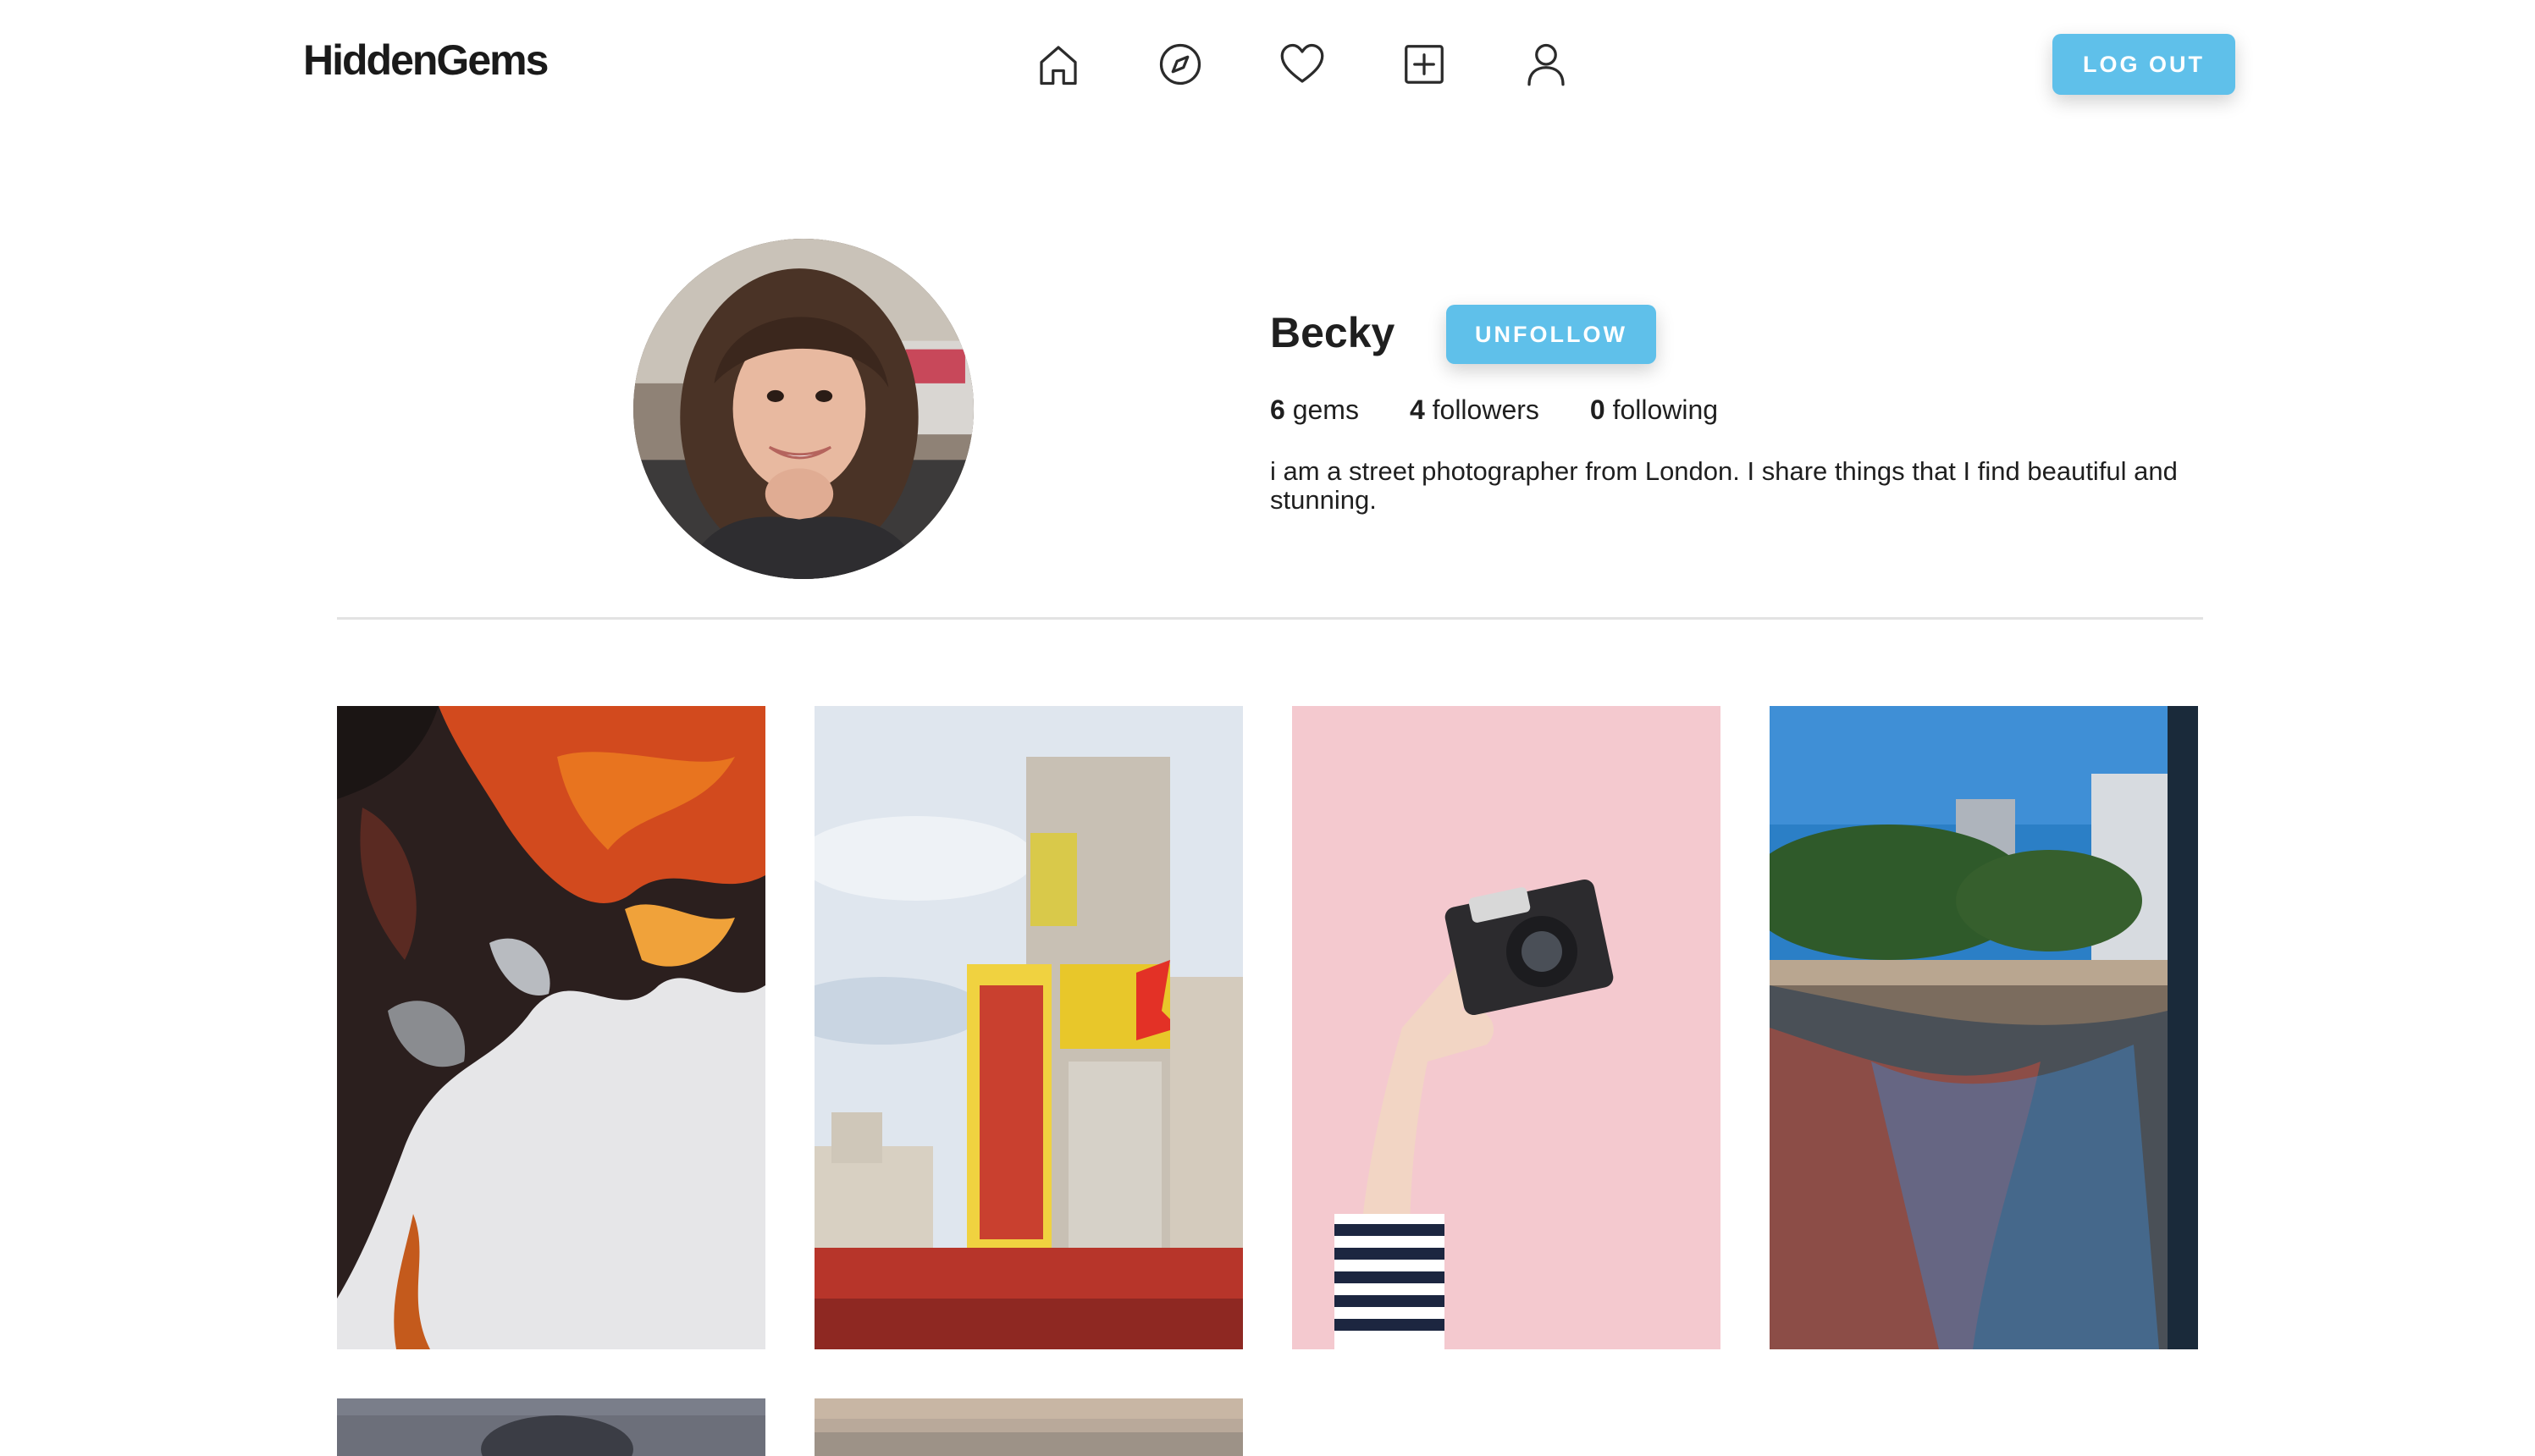 Image resolution: width=2535 pixels, height=1456 pixels. I want to click on main-nav, so click(1302, 64).